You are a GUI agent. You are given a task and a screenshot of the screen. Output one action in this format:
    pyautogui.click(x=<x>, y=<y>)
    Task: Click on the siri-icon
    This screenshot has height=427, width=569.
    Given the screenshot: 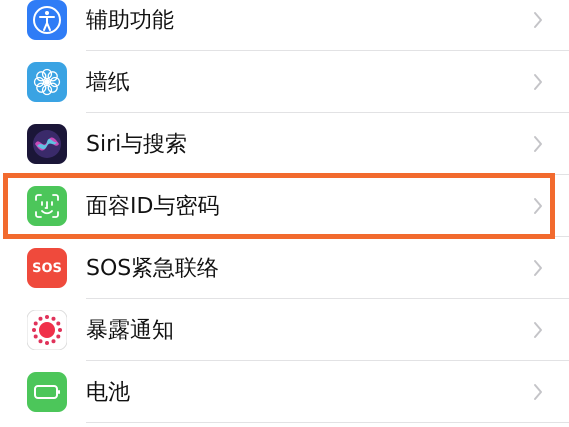 What is the action you would take?
    pyautogui.click(x=47, y=144)
    